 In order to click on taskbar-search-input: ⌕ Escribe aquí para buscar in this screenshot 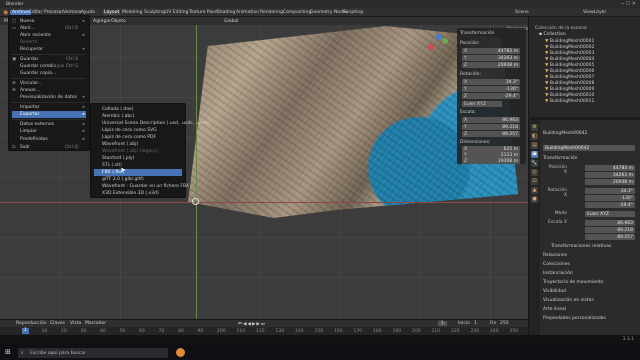, I will do `click(93, 353)`.